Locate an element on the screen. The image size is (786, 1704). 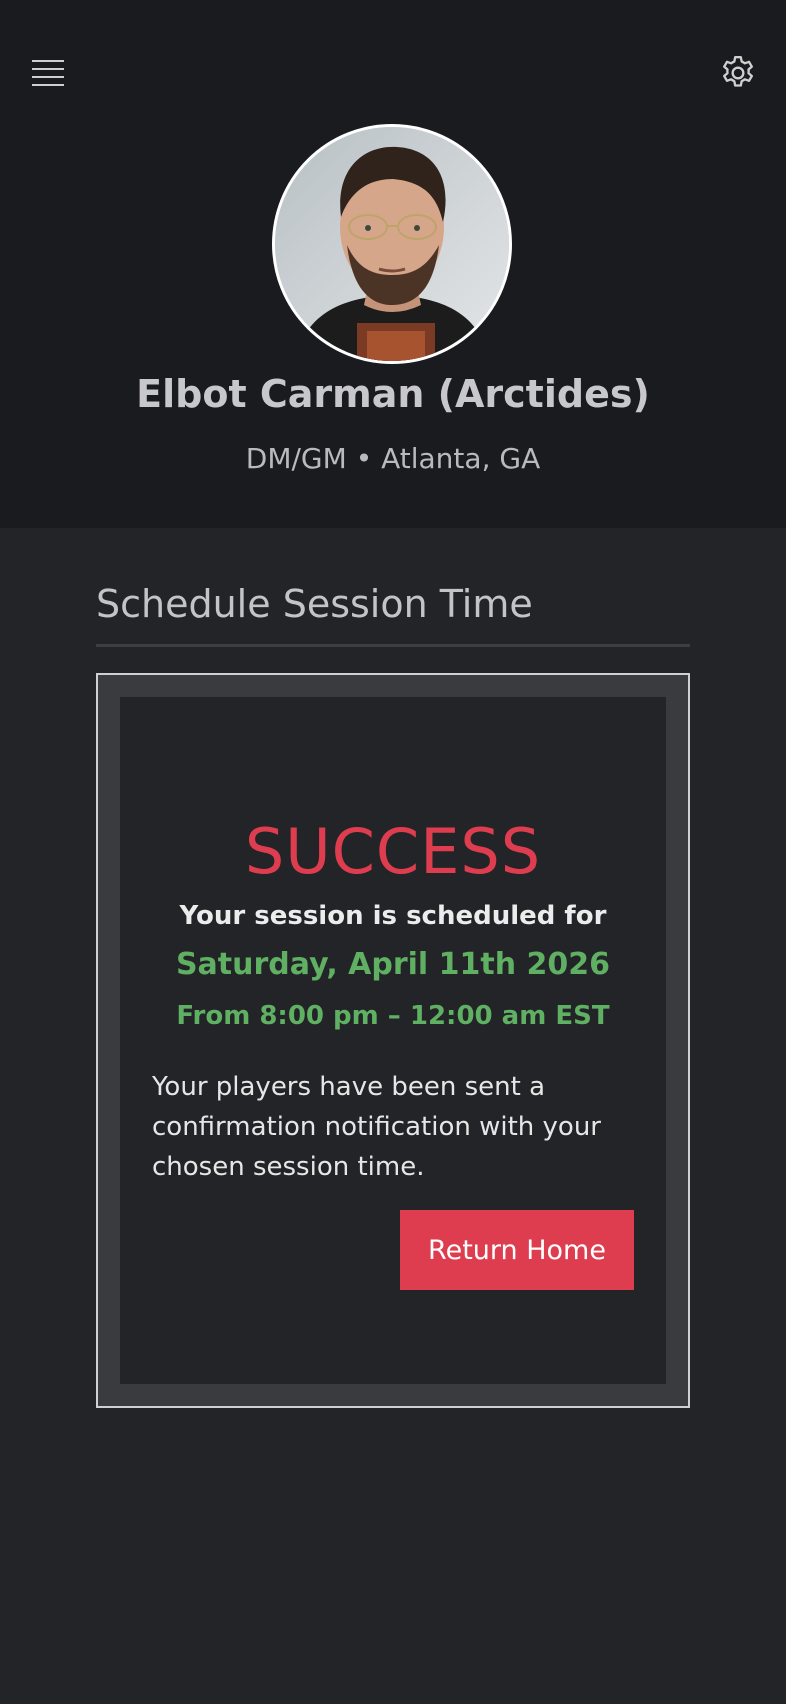
section-divider is located at coordinates (393, 645).